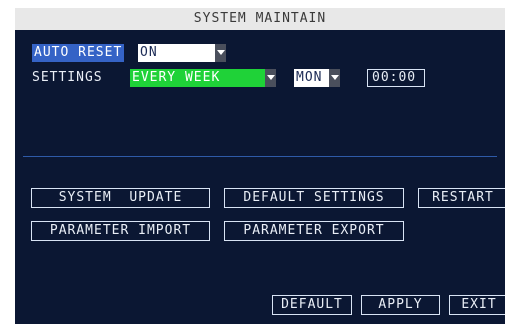 The width and height of the screenshot is (517, 326). I want to click on auto-reset-select: ON, so click(182, 53).